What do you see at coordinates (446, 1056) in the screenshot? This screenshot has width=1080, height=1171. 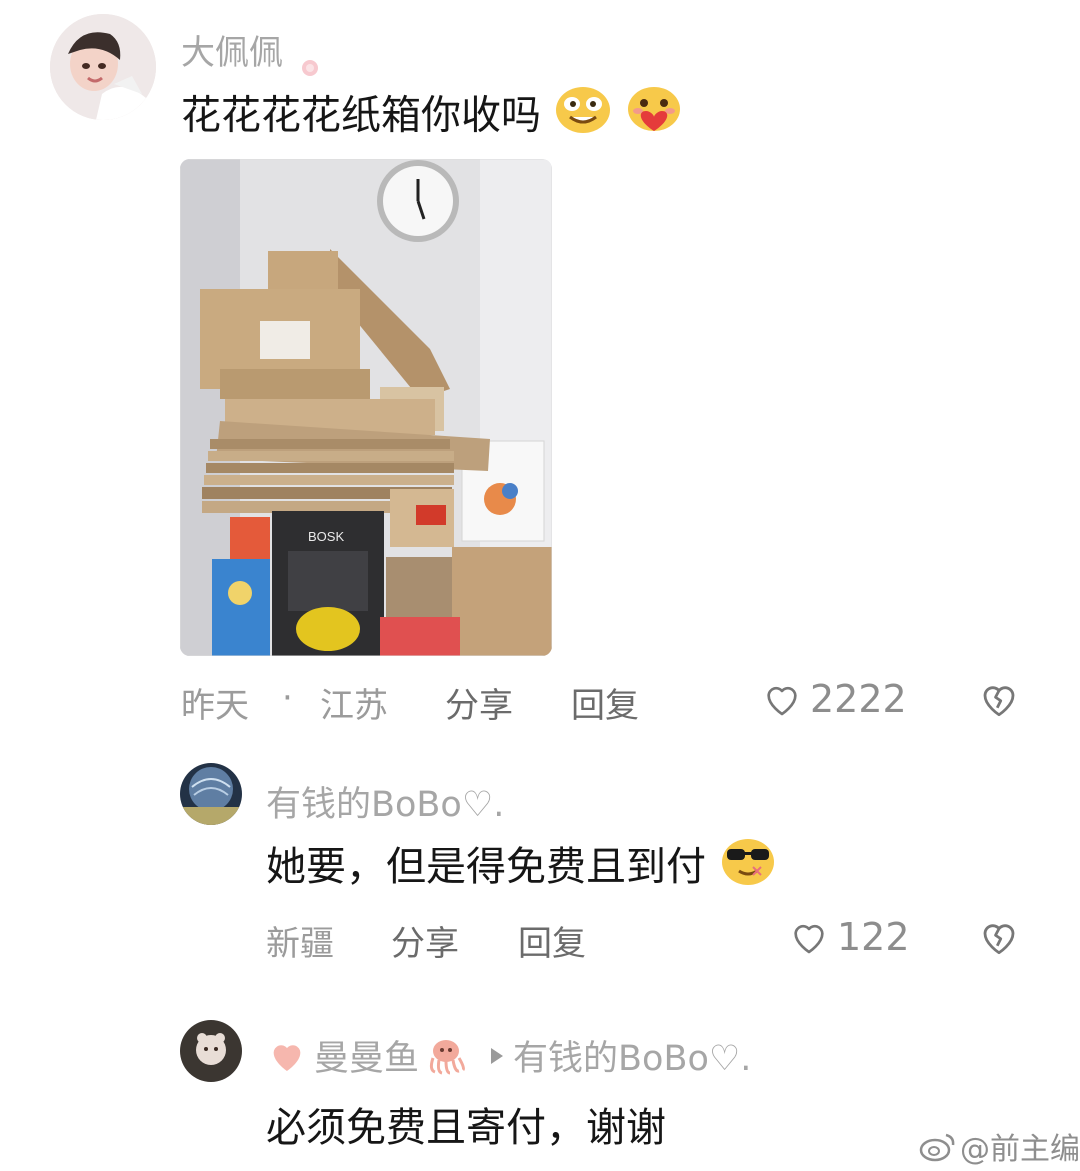 I see `octopus-icon` at bounding box center [446, 1056].